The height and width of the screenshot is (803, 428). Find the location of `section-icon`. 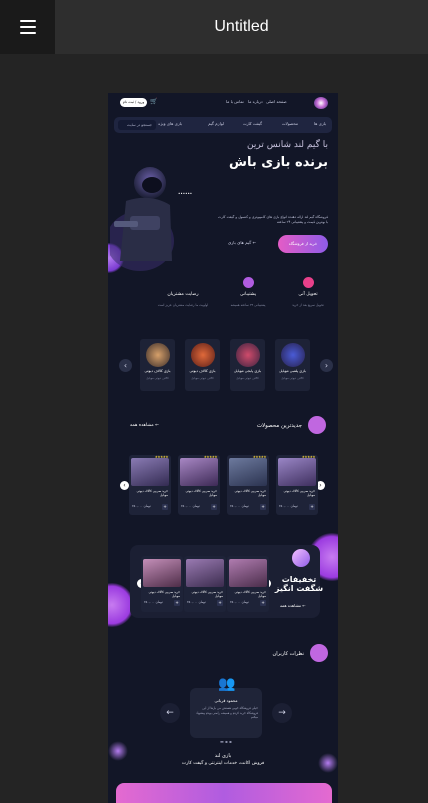

section-icon is located at coordinates (317, 425).